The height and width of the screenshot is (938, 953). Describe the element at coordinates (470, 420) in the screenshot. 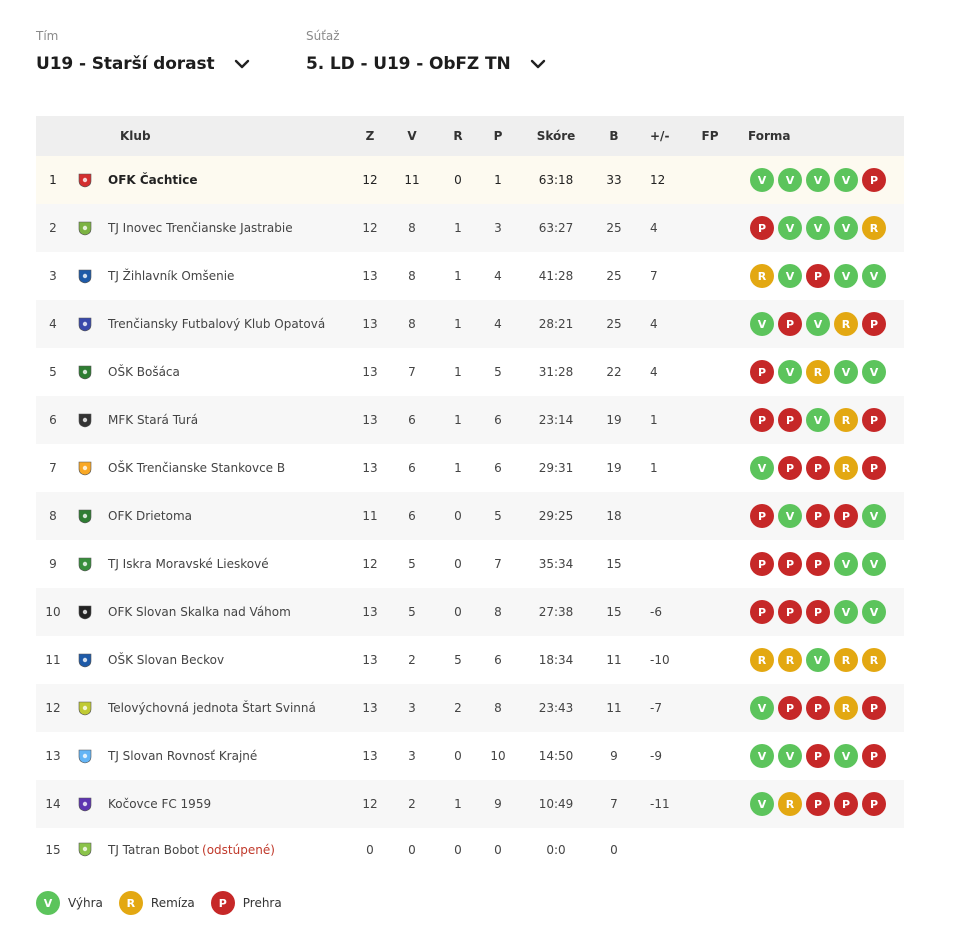

I see `table-row: 6 MFK Stará Turá 13 6 1 6 23:14 19 1 P P V R P` at that location.